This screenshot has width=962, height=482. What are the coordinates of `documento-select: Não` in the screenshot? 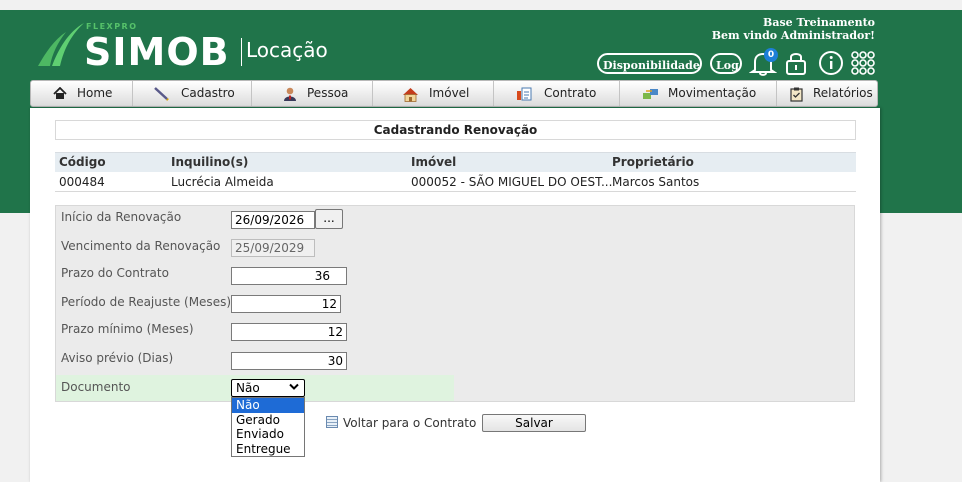 It's located at (268, 388).